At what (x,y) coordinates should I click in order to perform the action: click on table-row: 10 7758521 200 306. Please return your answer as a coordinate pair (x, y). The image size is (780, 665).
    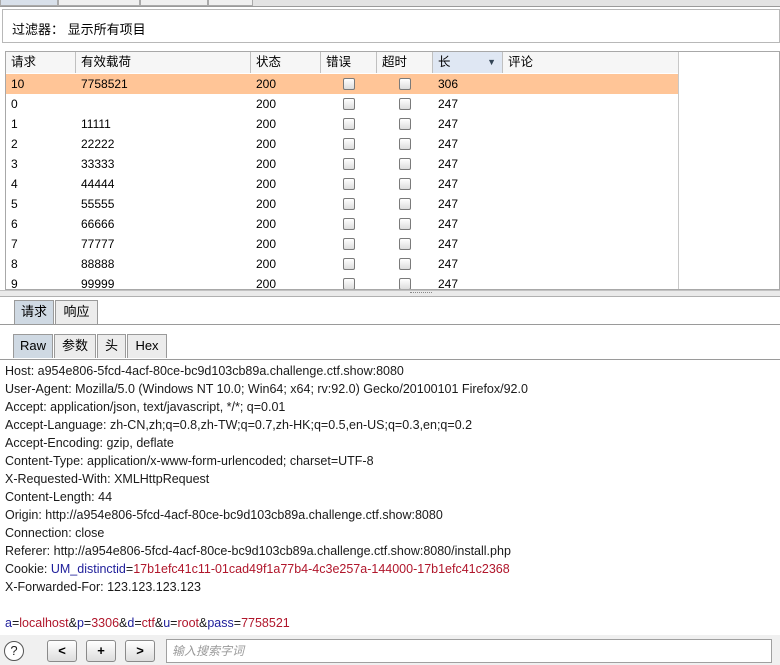
    Looking at the image, I should click on (342, 84).